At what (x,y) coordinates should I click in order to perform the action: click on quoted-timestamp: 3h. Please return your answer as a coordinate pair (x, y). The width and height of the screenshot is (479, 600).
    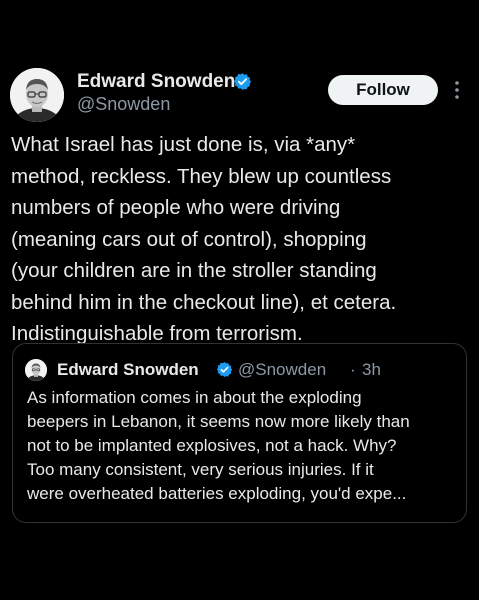
    Looking at the image, I should click on (371, 370).